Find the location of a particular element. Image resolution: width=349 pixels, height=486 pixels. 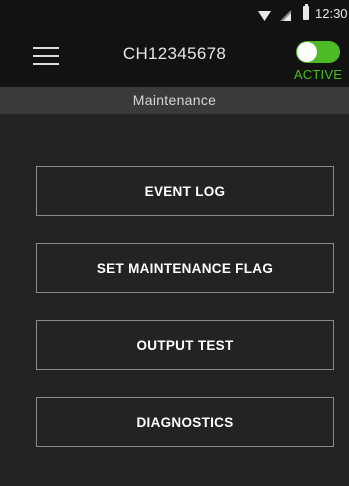

section-title: Maintenance is located at coordinates (174, 100).